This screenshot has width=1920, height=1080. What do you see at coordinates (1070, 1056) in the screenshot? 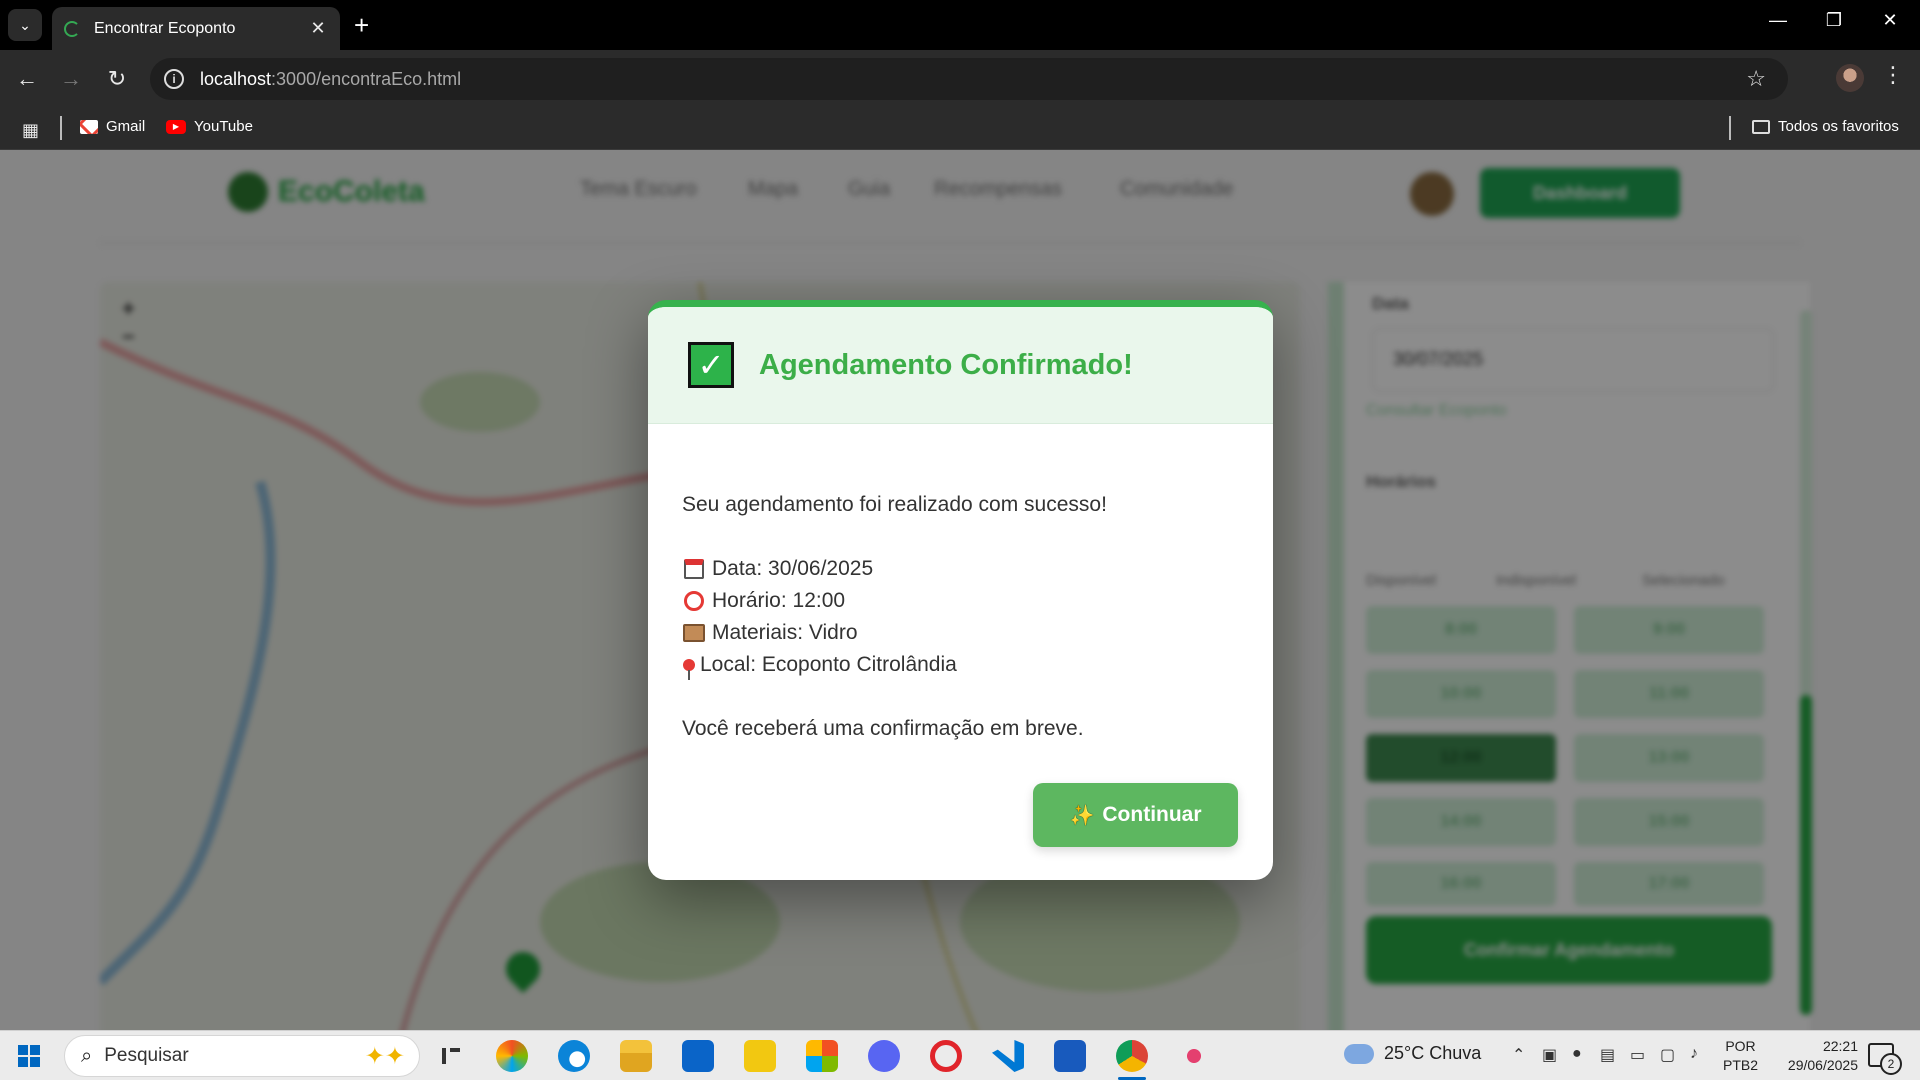
I see `word-icon` at bounding box center [1070, 1056].